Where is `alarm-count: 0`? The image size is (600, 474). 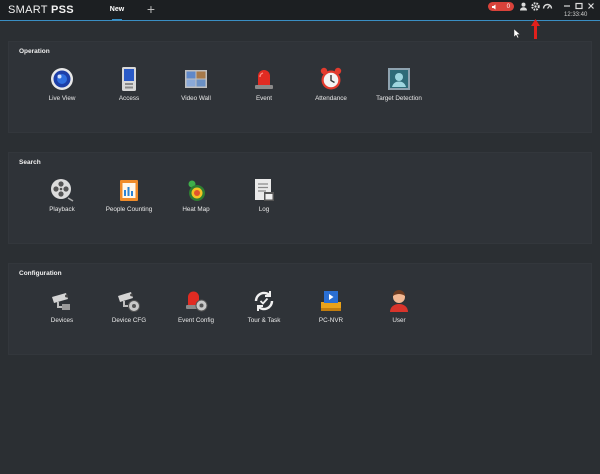
alarm-count: 0 is located at coordinates (508, 6).